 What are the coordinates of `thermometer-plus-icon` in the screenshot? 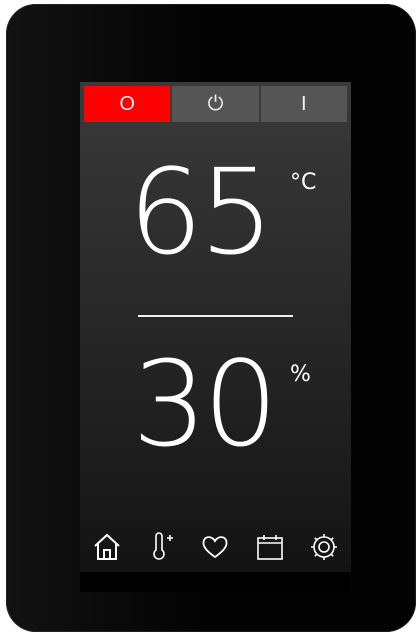 It's located at (161, 547).